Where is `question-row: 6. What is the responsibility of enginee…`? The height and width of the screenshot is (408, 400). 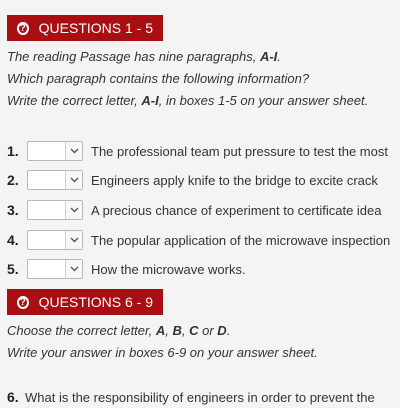 question-row: 6. What is the responsibility of enginee… is located at coordinates (191, 397).